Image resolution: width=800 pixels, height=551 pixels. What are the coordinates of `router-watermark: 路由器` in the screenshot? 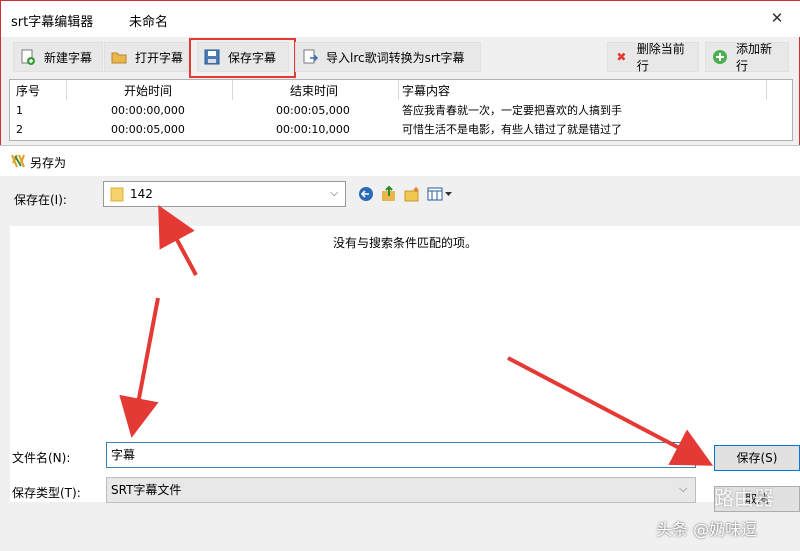 It's located at (744, 498).